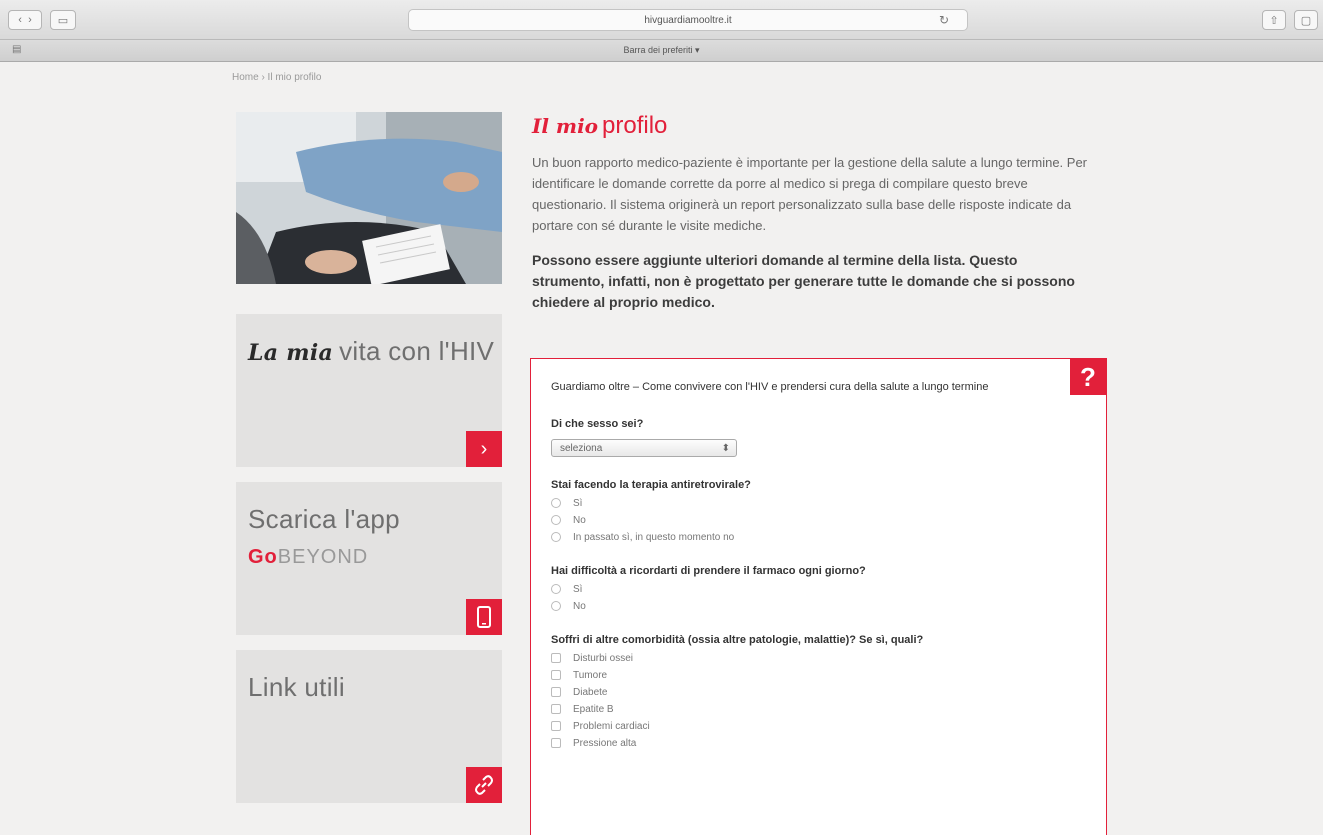 The width and height of the screenshot is (1323, 835). Describe the element at coordinates (817, 692) in the screenshot. I see `comorbidity-option-diabetes: Diabete` at that location.